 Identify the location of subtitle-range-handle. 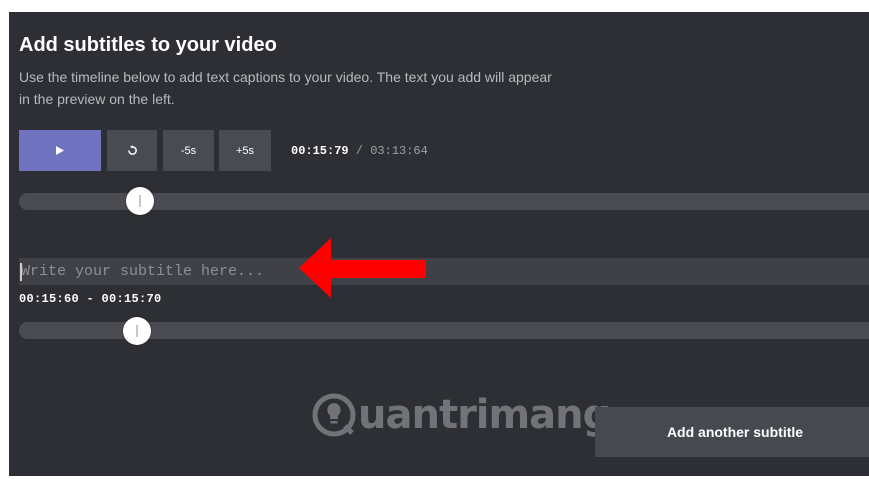
(137, 331).